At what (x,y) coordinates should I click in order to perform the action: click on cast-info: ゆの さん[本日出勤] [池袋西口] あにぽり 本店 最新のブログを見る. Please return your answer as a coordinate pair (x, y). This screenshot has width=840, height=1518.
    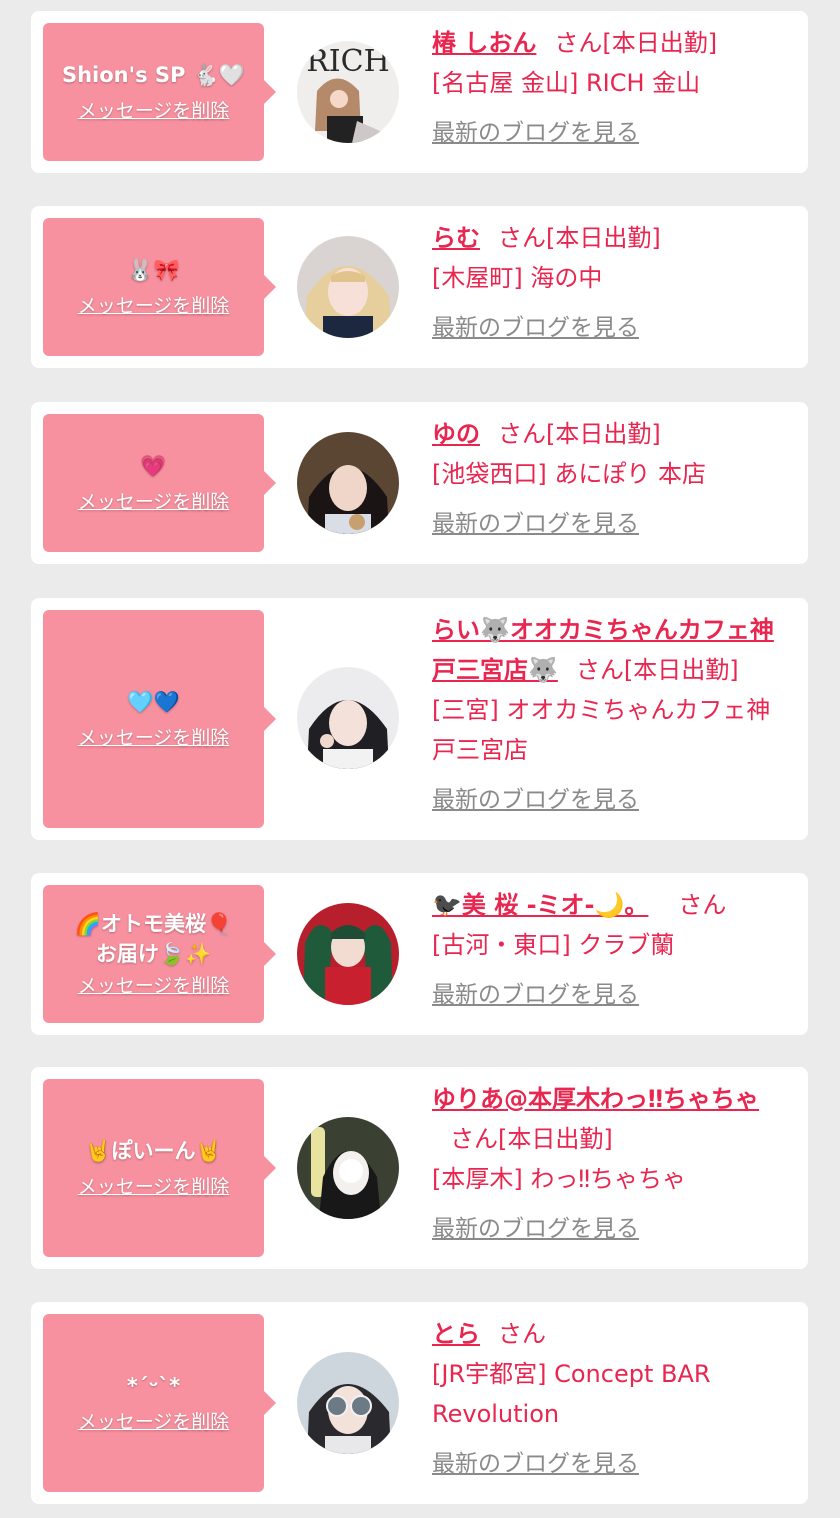
    Looking at the image, I should click on (613, 477).